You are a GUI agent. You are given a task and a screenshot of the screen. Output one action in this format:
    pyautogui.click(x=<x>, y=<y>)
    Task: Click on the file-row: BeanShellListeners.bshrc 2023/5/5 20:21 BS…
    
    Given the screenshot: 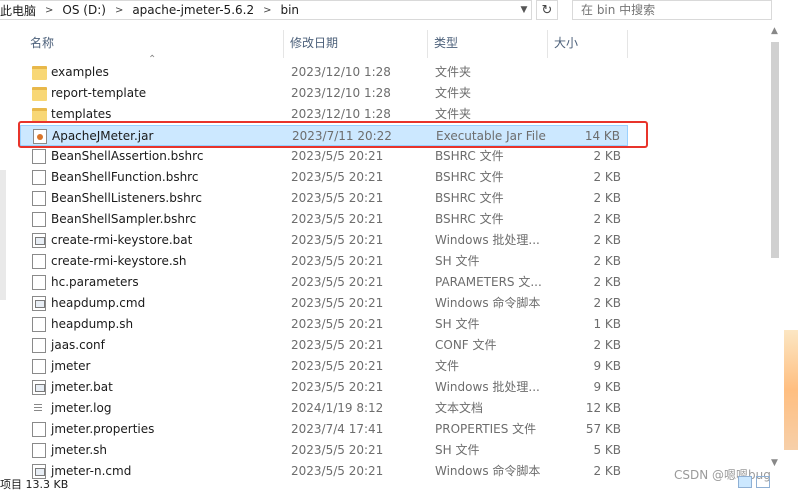 What is the action you would take?
    pyautogui.click(x=324, y=198)
    